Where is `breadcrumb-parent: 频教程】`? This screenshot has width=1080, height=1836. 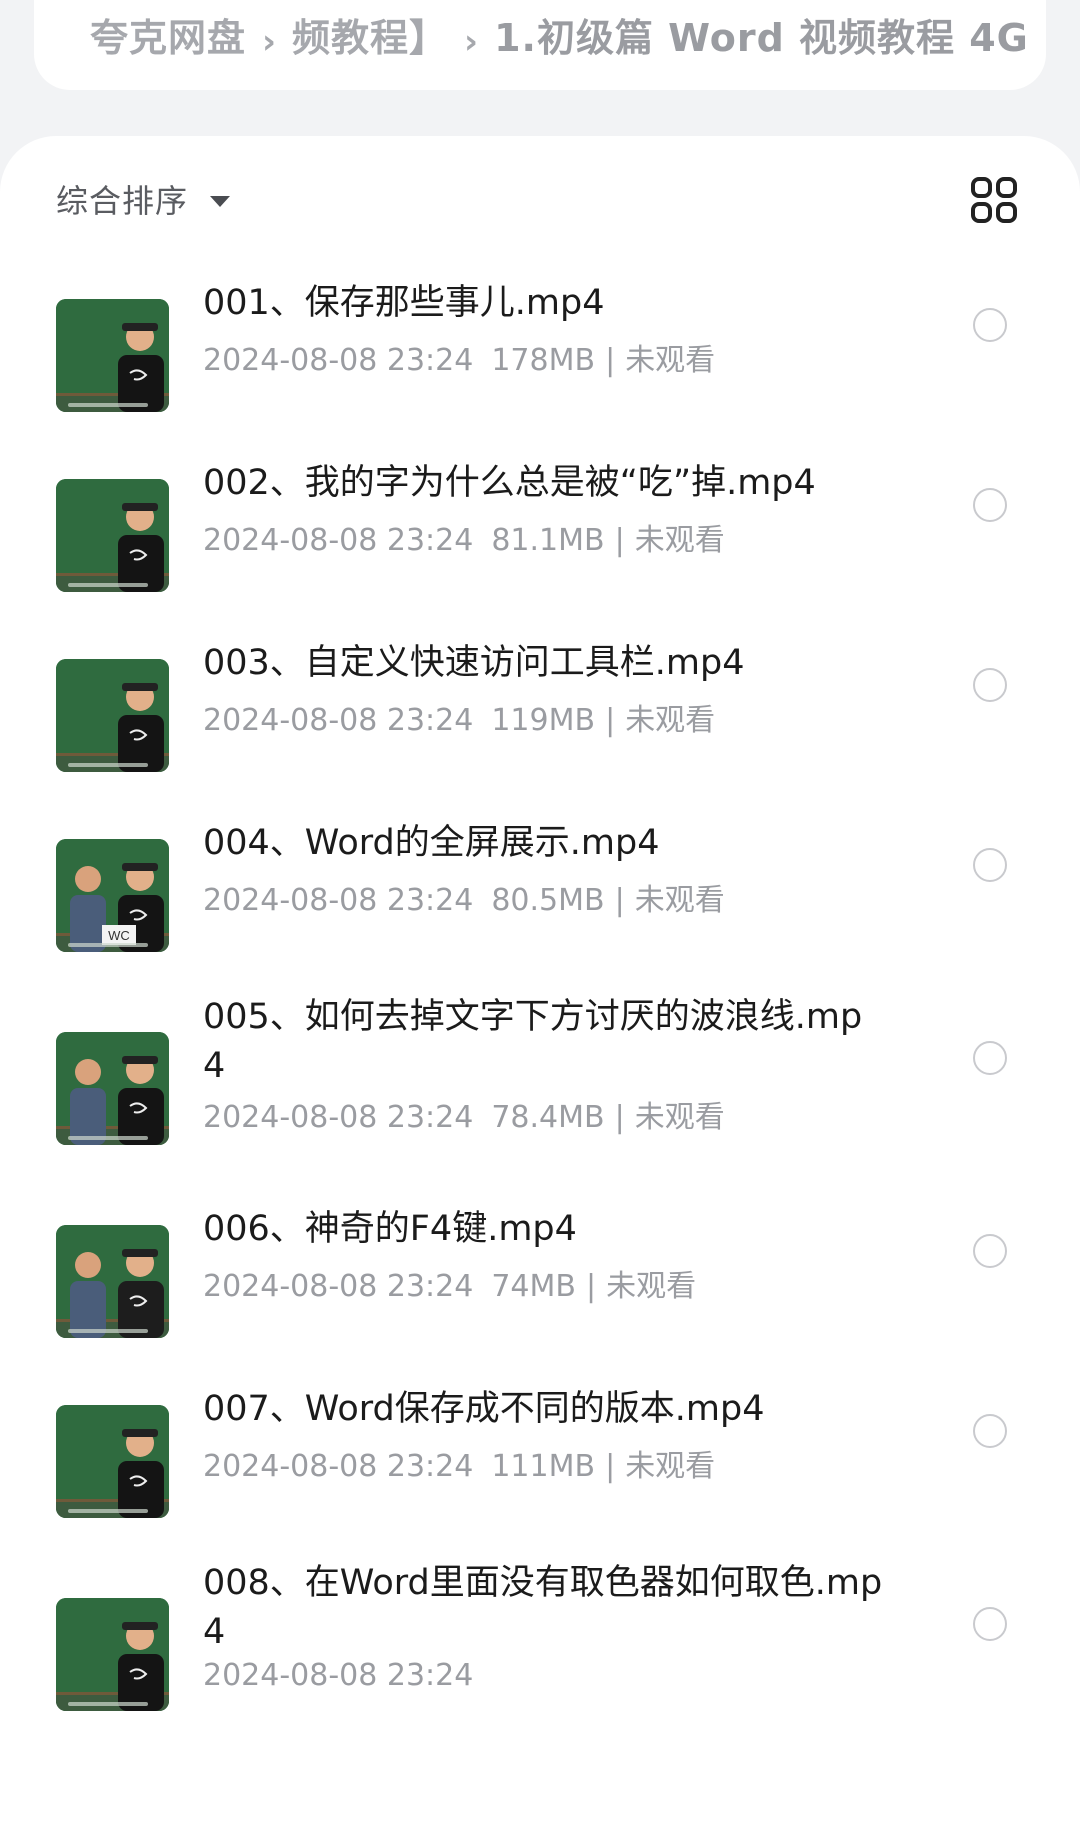
breadcrumb-parent: 频教程】 is located at coordinates (370, 34).